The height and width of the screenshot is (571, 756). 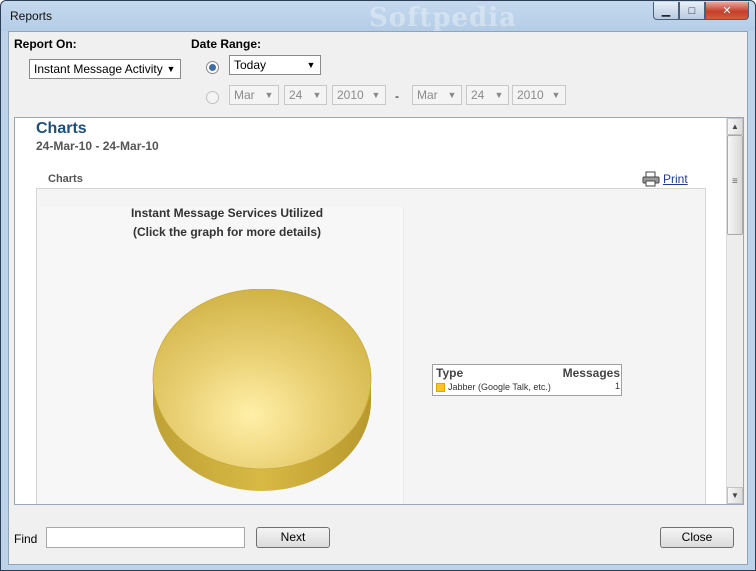 I want to click on preset-range-radio, so click(x=212, y=67).